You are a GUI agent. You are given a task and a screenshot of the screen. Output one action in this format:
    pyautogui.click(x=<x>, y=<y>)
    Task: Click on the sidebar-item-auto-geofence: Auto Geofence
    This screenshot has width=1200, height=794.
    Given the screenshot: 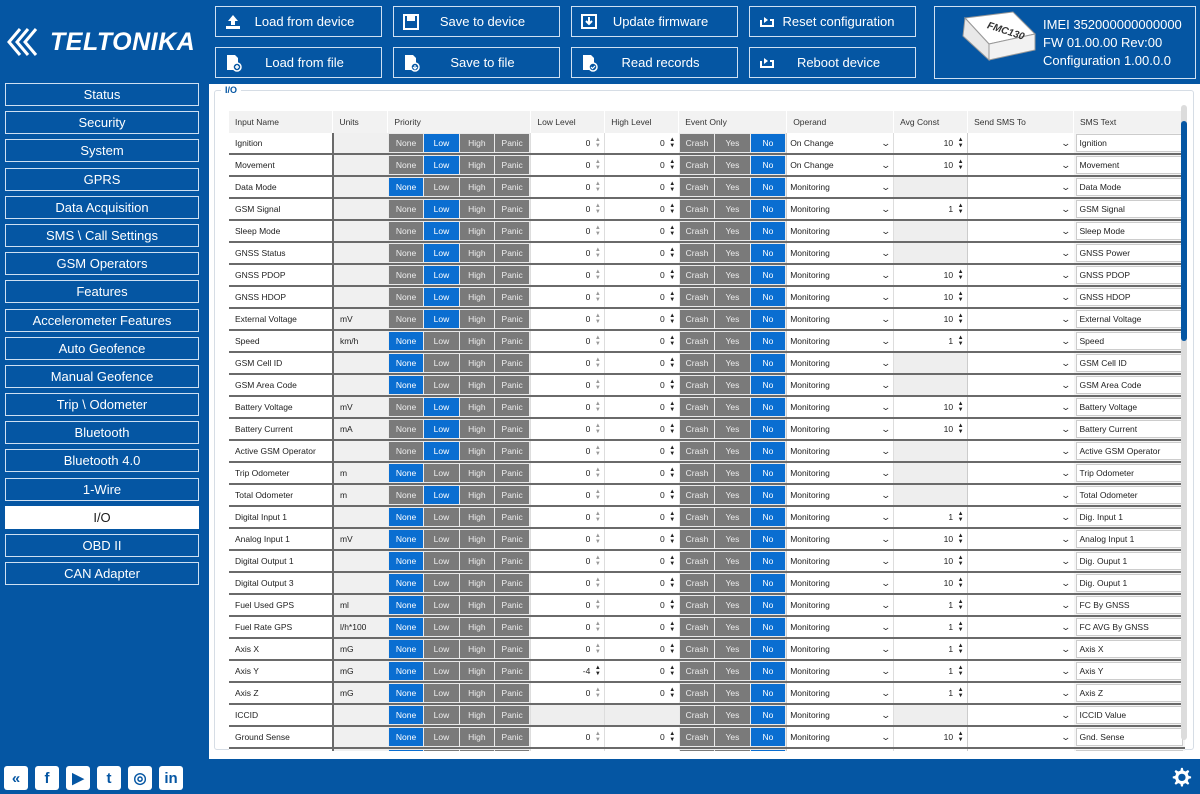 What is the action you would take?
    pyautogui.click(x=102, y=348)
    